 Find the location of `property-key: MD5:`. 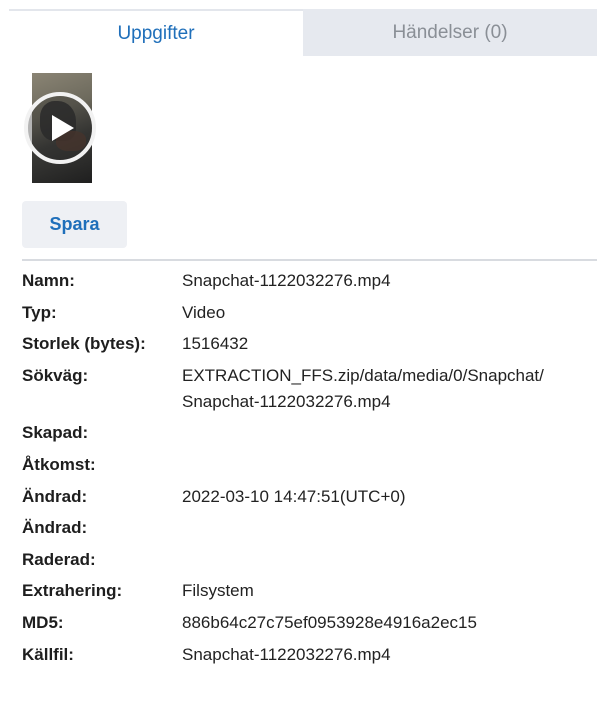

property-key: MD5: is located at coordinates (43, 622).